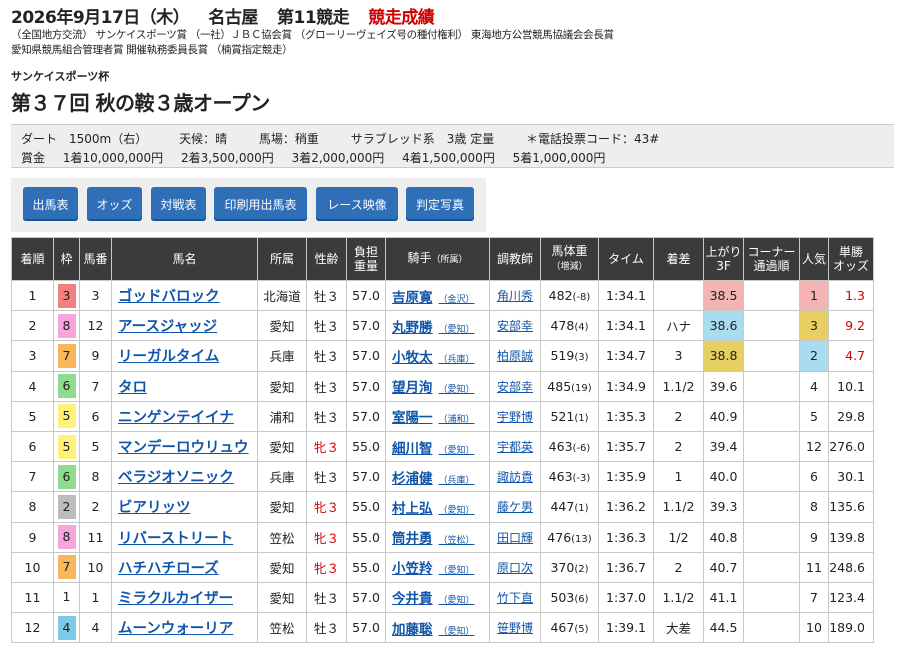 This screenshot has width=906, height=650. Describe the element at coordinates (851, 567) in the screenshot. I see `odds-cell: 248.6` at that location.